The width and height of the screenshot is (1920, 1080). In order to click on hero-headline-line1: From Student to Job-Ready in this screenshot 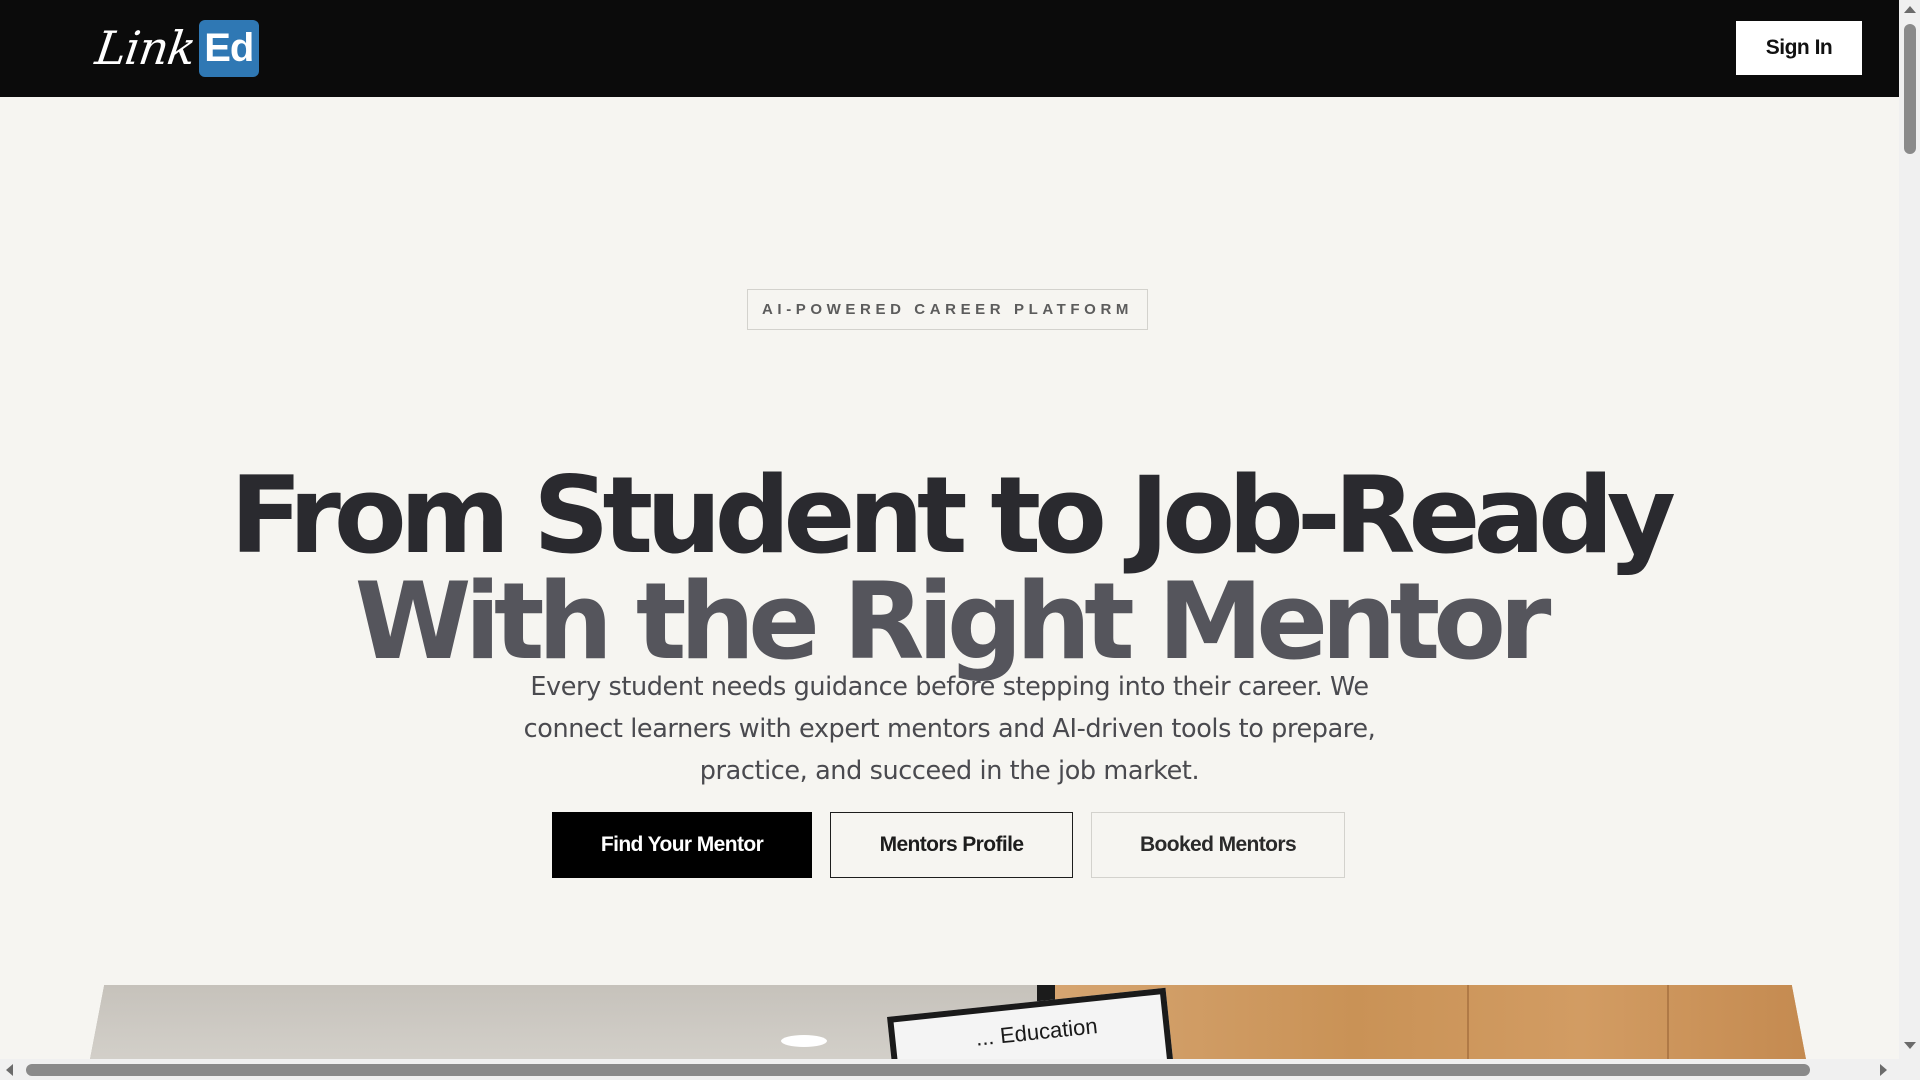, I will do `click(953, 516)`.